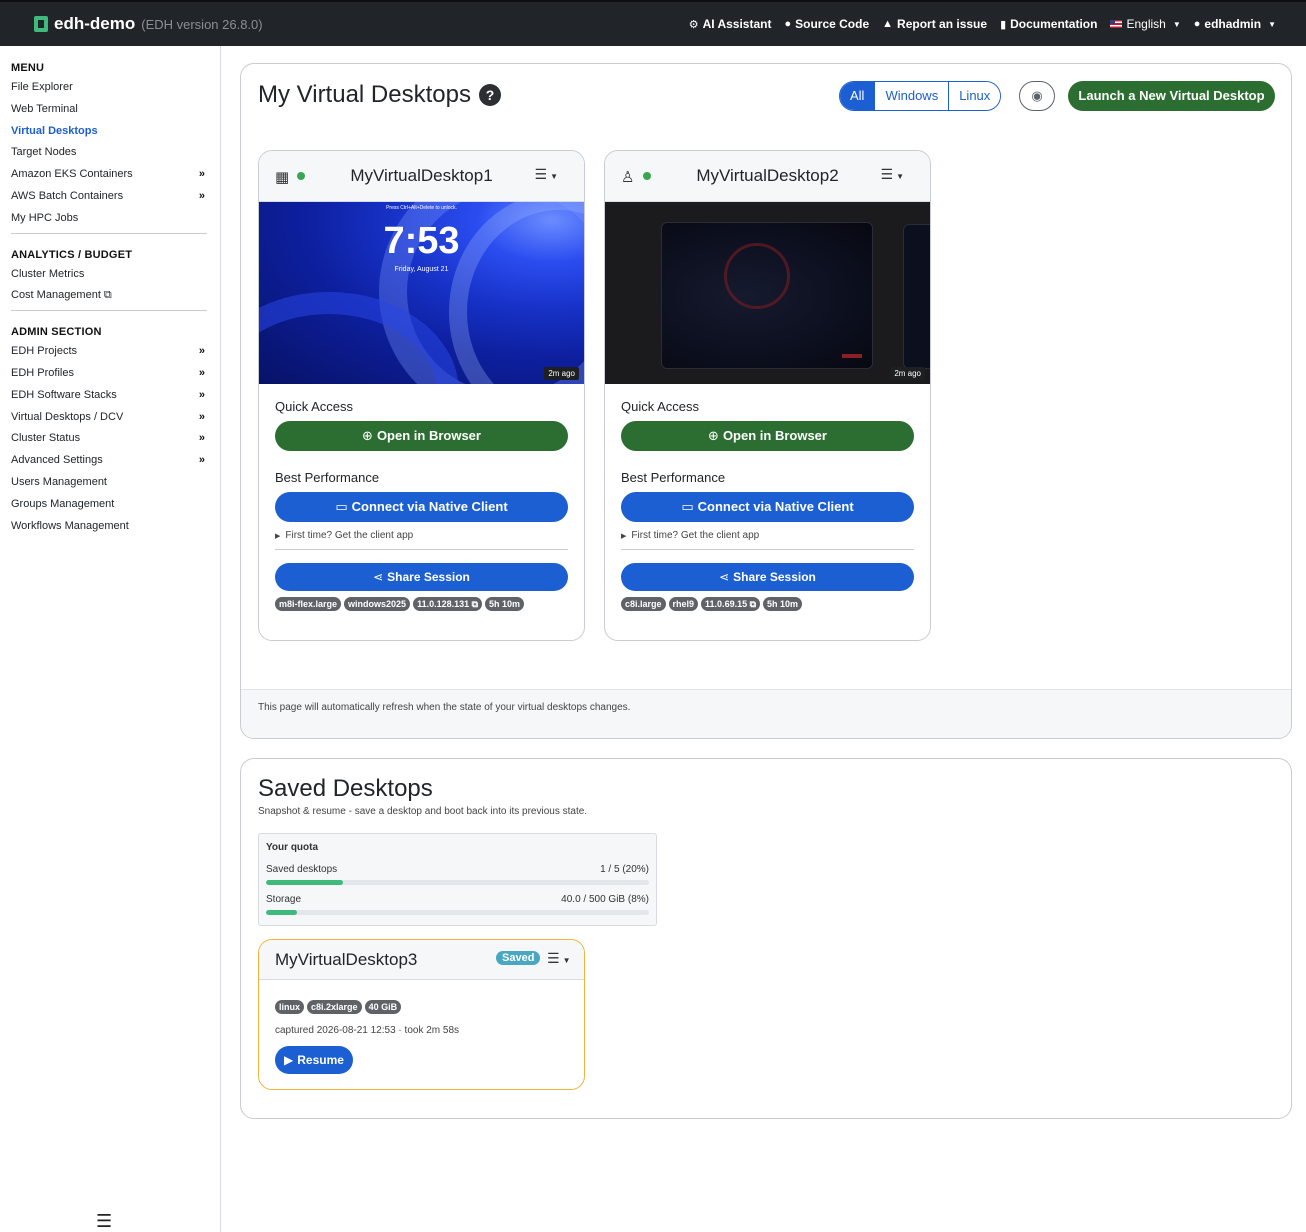 This screenshot has height=1232, width=1306. Describe the element at coordinates (42, 372) in the screenshot. I see `sidebar-item-label: EDH Profiles` at that location.